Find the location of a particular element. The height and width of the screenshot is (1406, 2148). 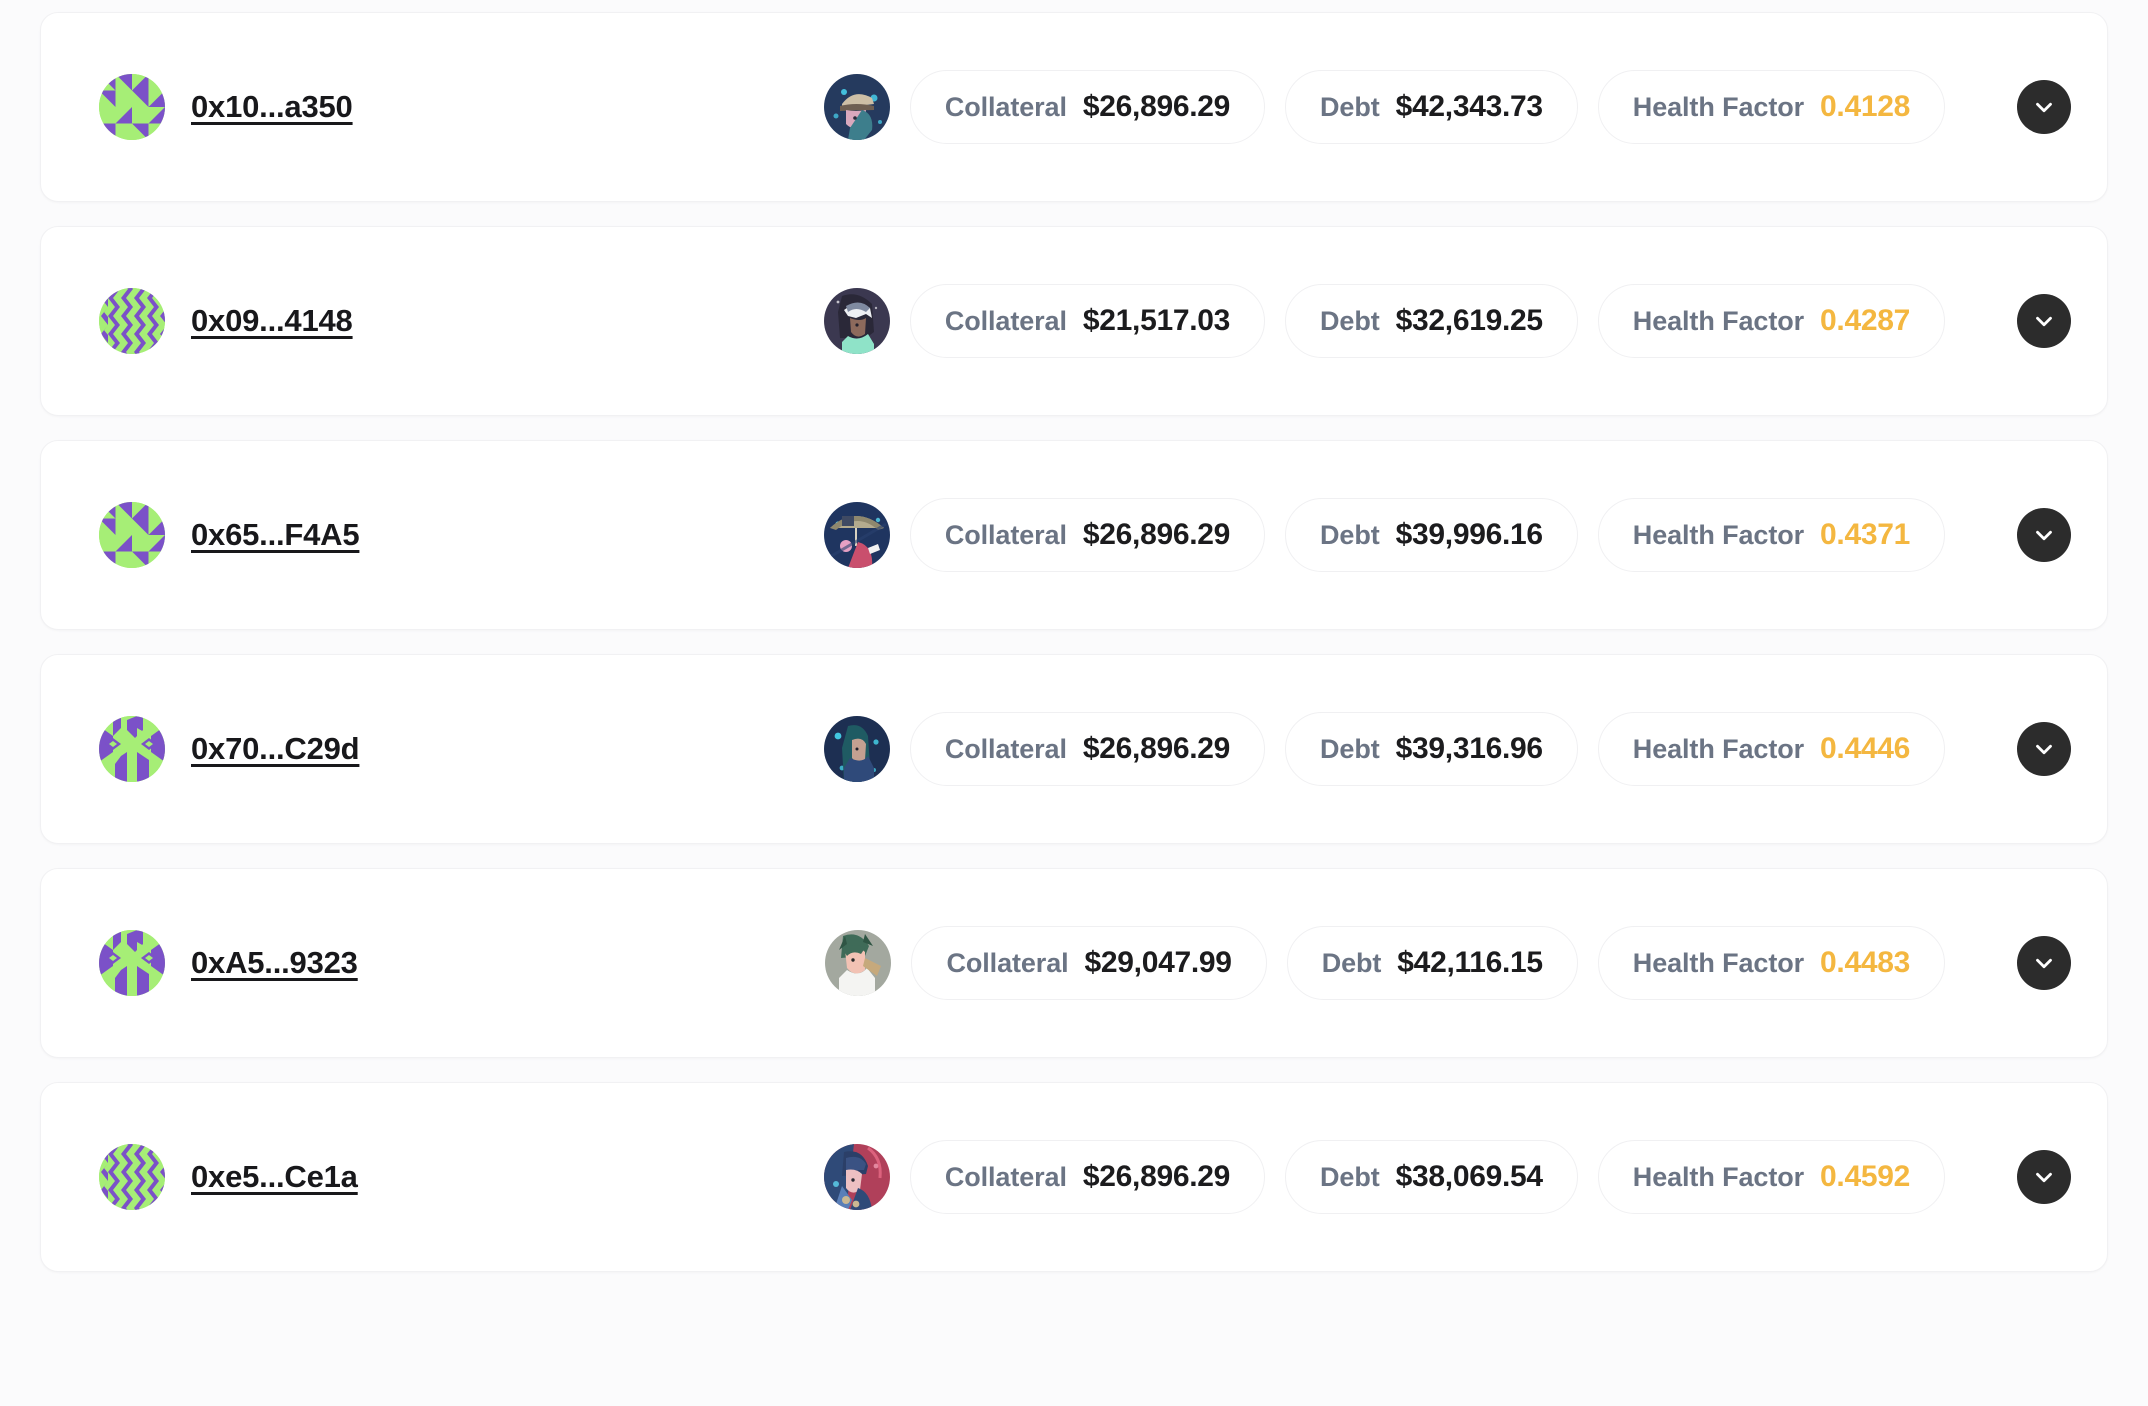

wallet-address-link: 0xe5...Ce1a is located at coordinates (274, 1177).